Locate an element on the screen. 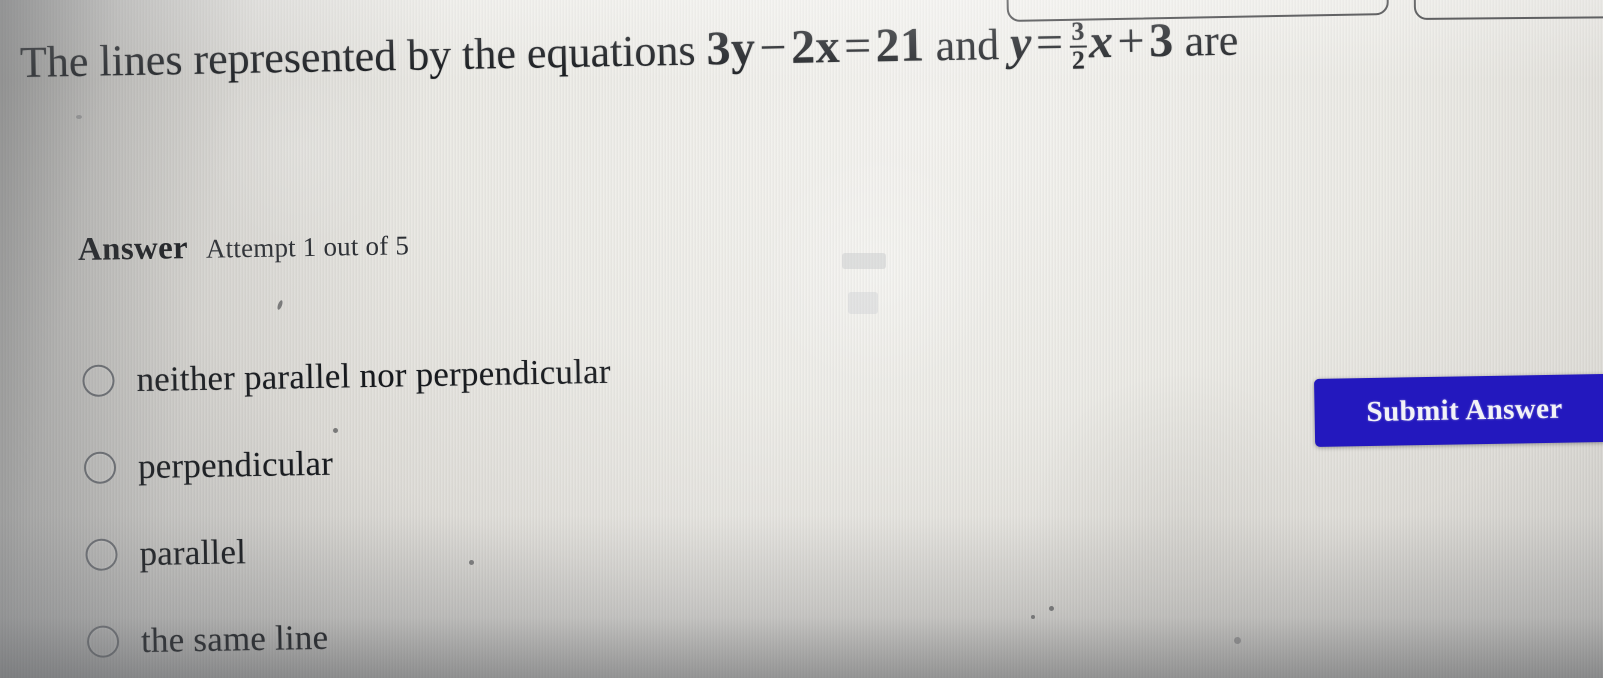 This screenshot has height=678, width=1603. constant-3: 3 is located at coordinates (1161, 40).